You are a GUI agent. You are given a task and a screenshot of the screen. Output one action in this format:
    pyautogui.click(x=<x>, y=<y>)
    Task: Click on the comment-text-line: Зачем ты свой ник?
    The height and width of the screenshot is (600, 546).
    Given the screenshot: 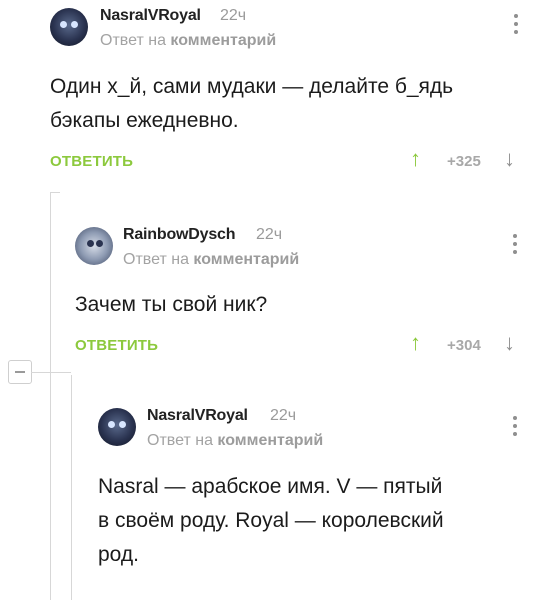 What is the action you would take?
    pyautogui.click(x=171, y=304)
    